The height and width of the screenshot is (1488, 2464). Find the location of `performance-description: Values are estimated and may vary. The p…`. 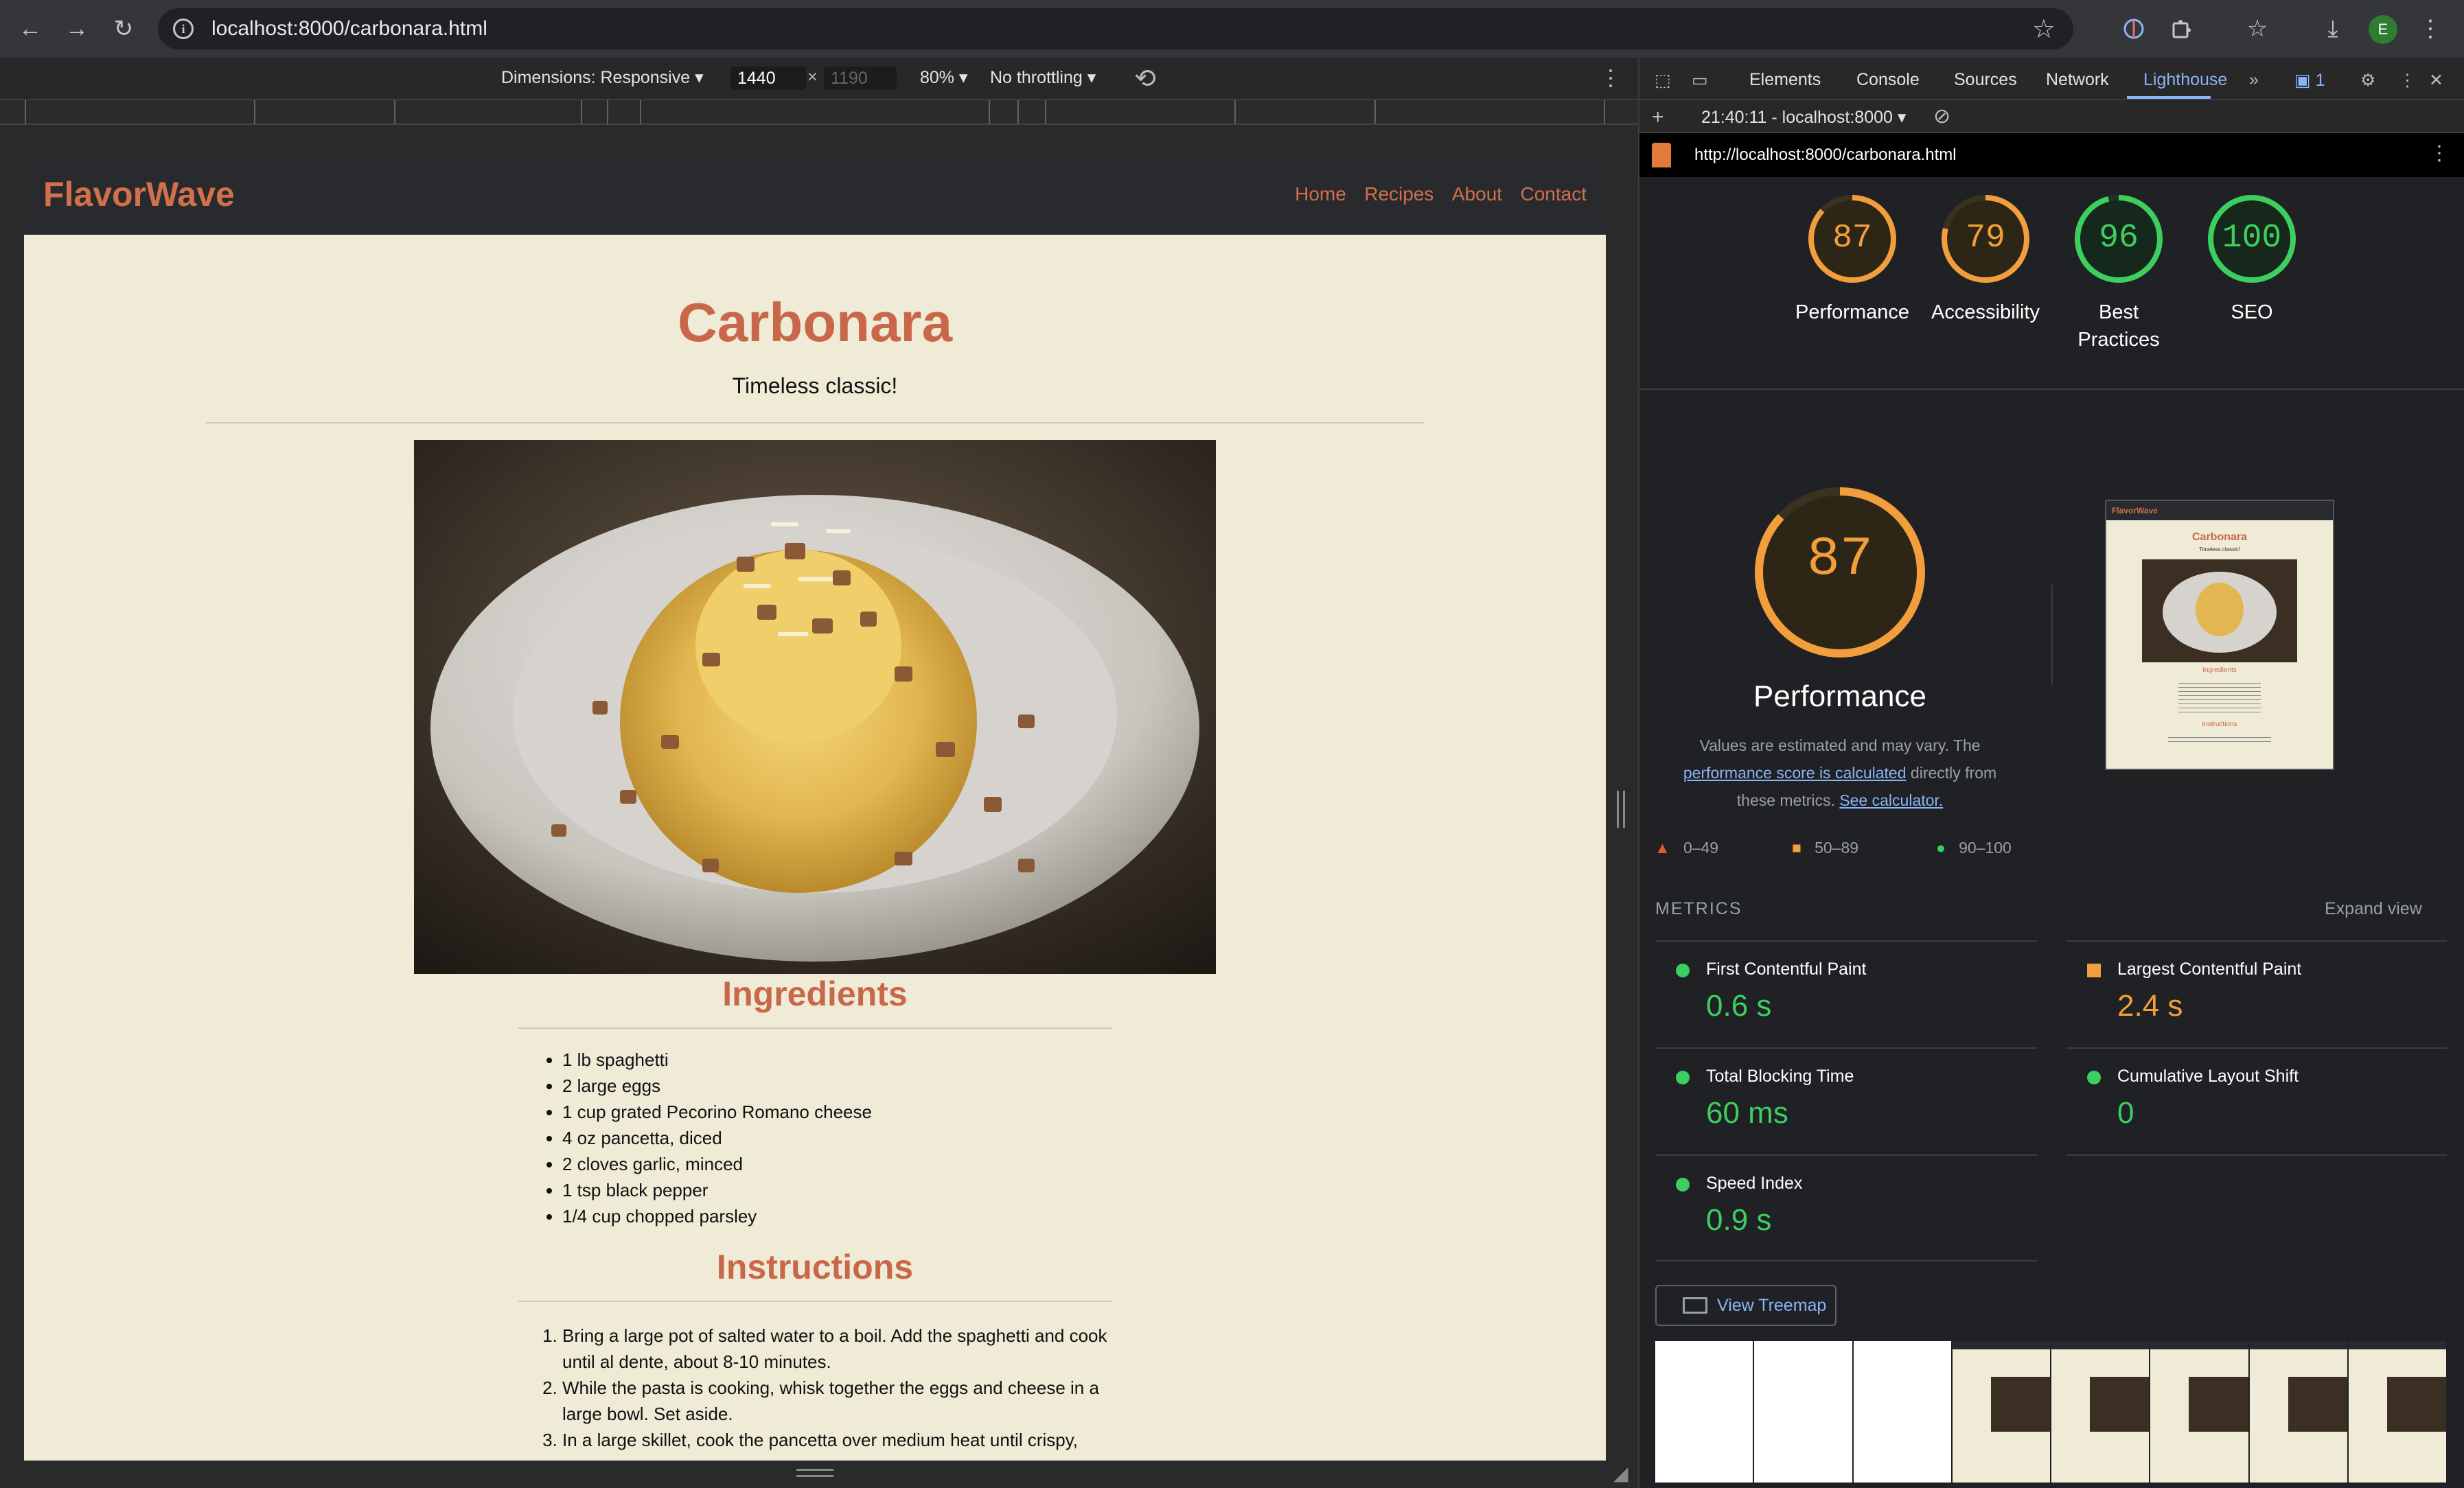

performance-description: Values are estimated and may vary. The p… is located at coordinates (1840, 773).